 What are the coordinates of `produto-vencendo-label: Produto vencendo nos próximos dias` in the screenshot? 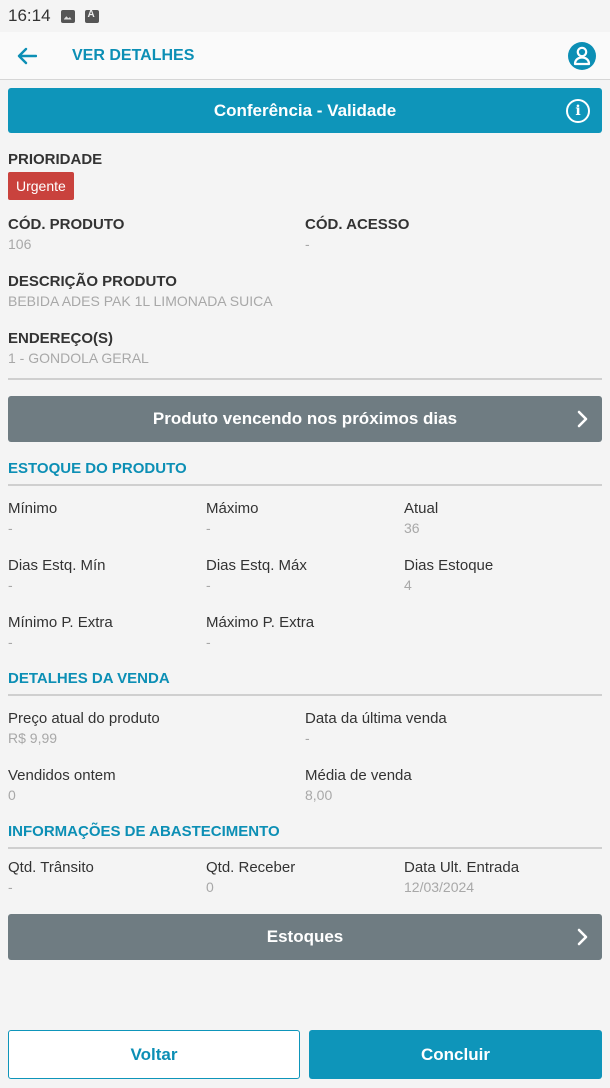 It's located at (305, 418).